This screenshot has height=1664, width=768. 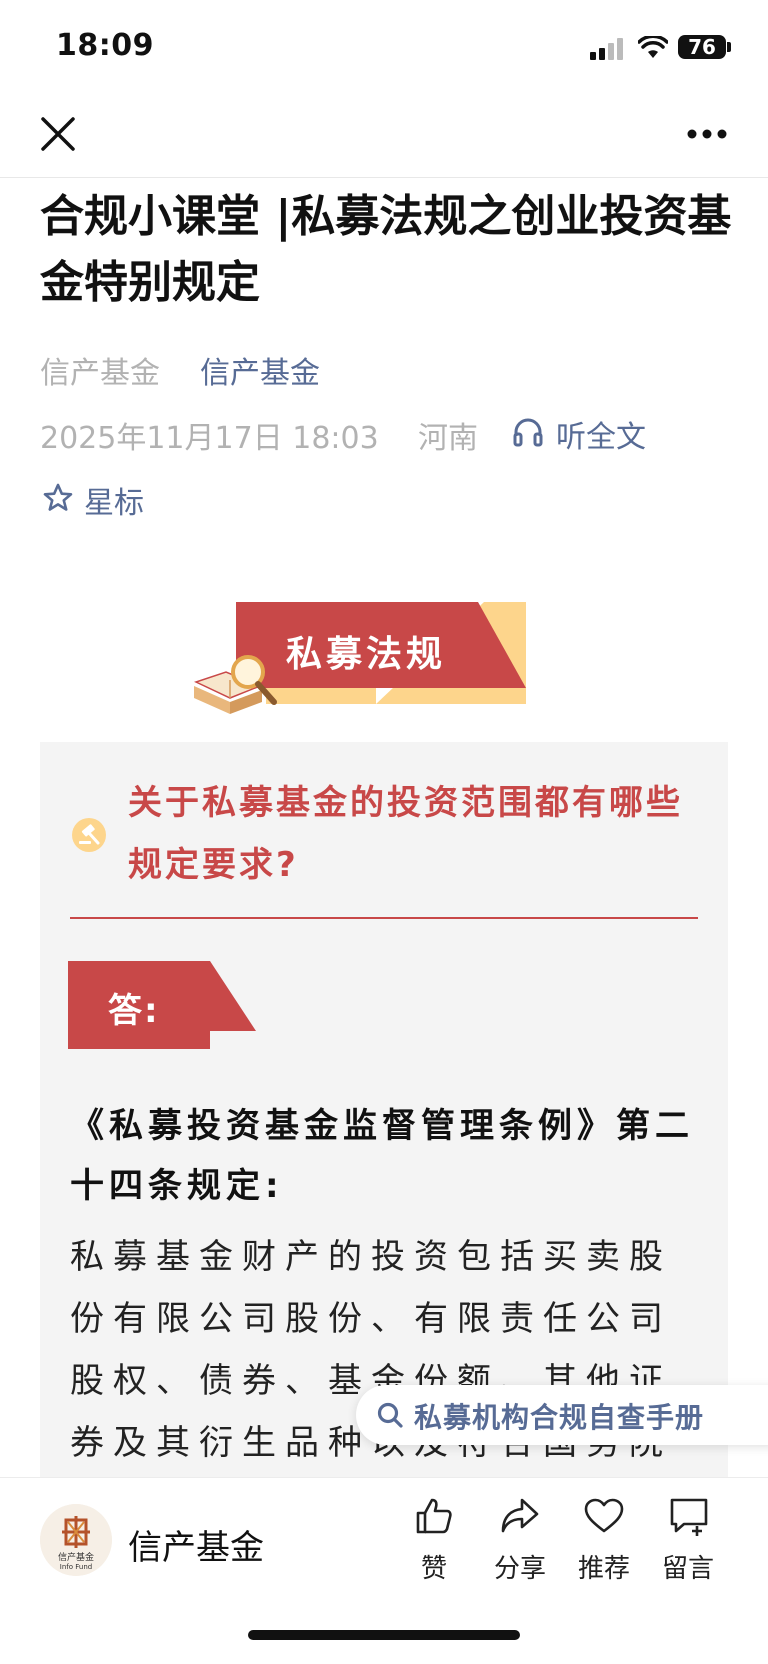 What do you see at coordinates (434, 1516) in the screenshot?
I see `thumbs-up-icon` at bounding box center [434, 1516].